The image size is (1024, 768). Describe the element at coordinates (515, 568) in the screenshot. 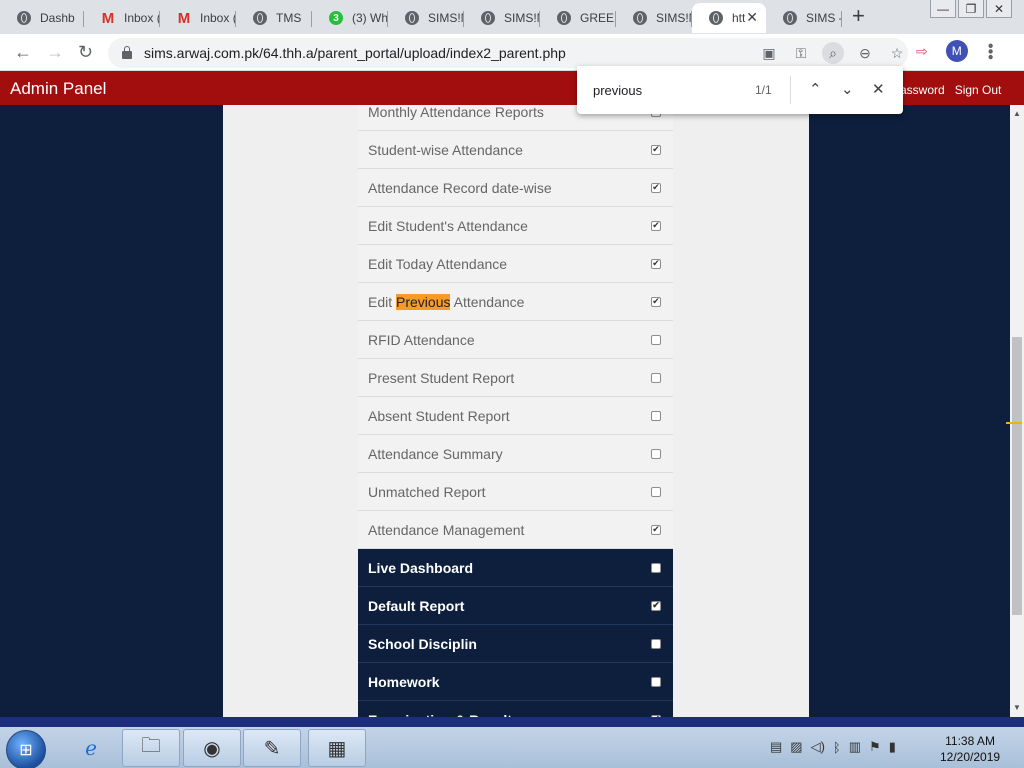

I see `permission-row: Live Dashboard` at that location.